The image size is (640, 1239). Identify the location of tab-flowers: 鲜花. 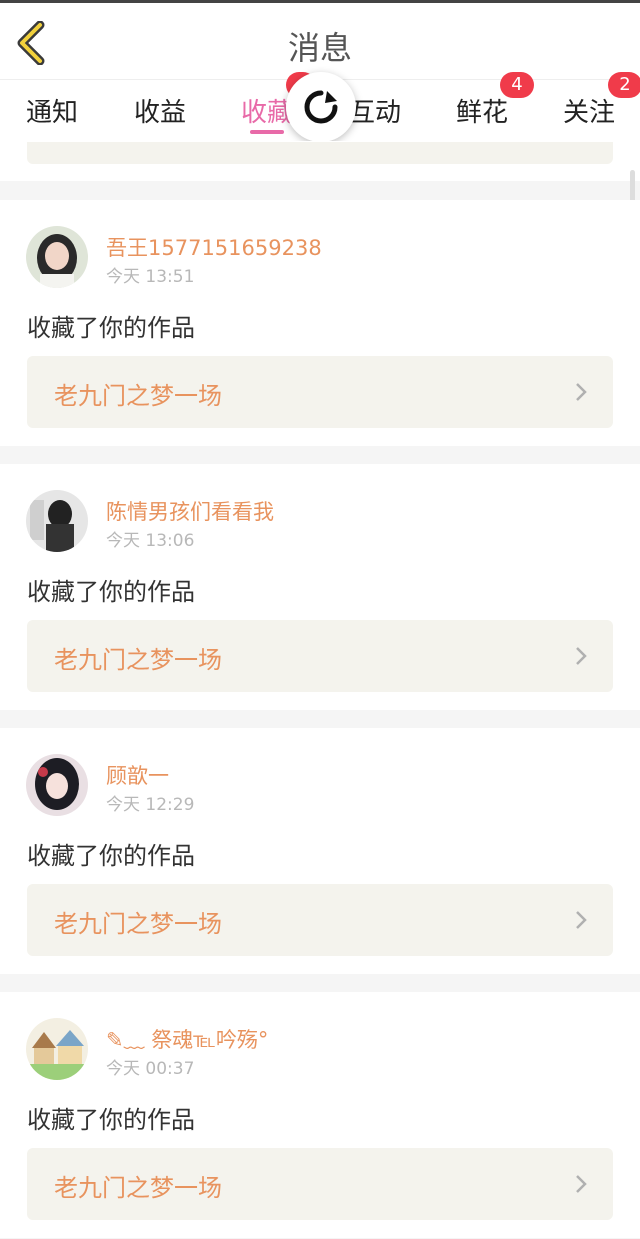
(482, 110).